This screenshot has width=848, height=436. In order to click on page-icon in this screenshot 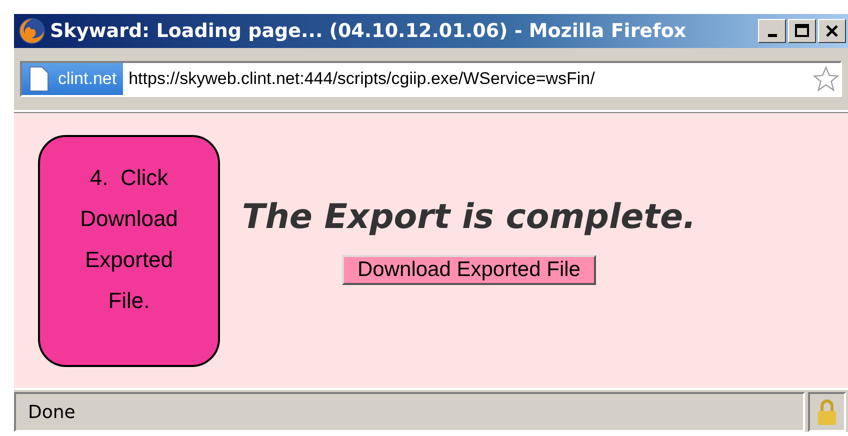, I will do `click(39, 79)`.